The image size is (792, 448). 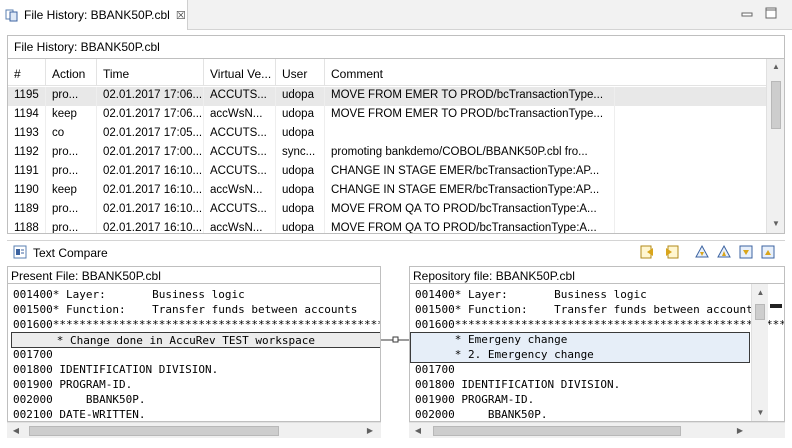 What do you see at coordinates (27, 72) in the screenshot?
I see `col-header-num: #` at bounding box center [27, 72].